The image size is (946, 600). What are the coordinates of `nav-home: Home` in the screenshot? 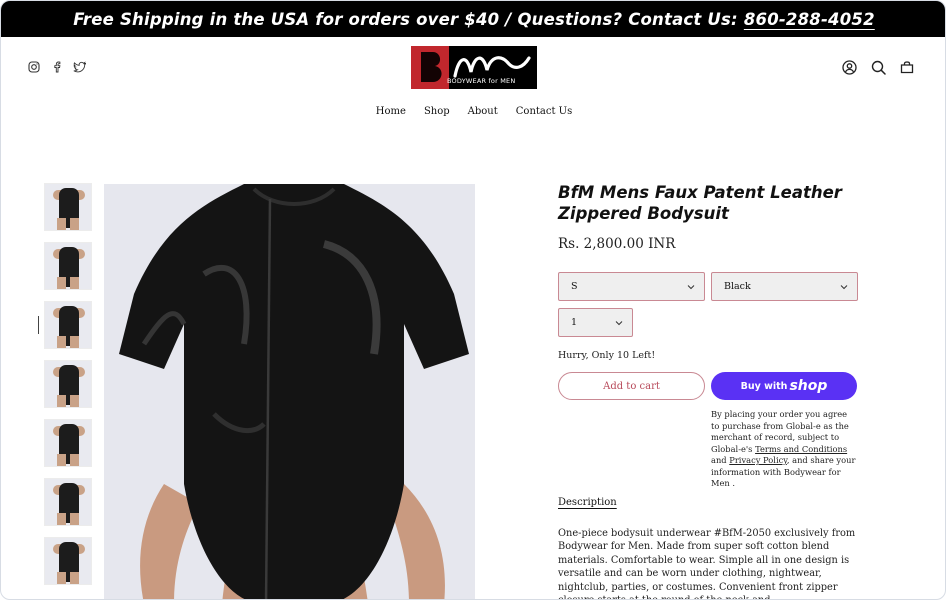 It's located at (391, 111).